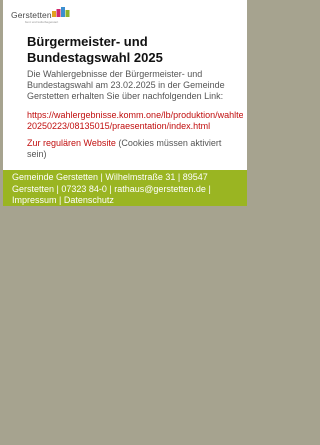 The height and width of the screenshot is (445, 320). What do you see at coordinates (95, 57) in the screenshot?
I see `page-title-line2: Bundestagswahl 2025` at bounding box center [95, 57].